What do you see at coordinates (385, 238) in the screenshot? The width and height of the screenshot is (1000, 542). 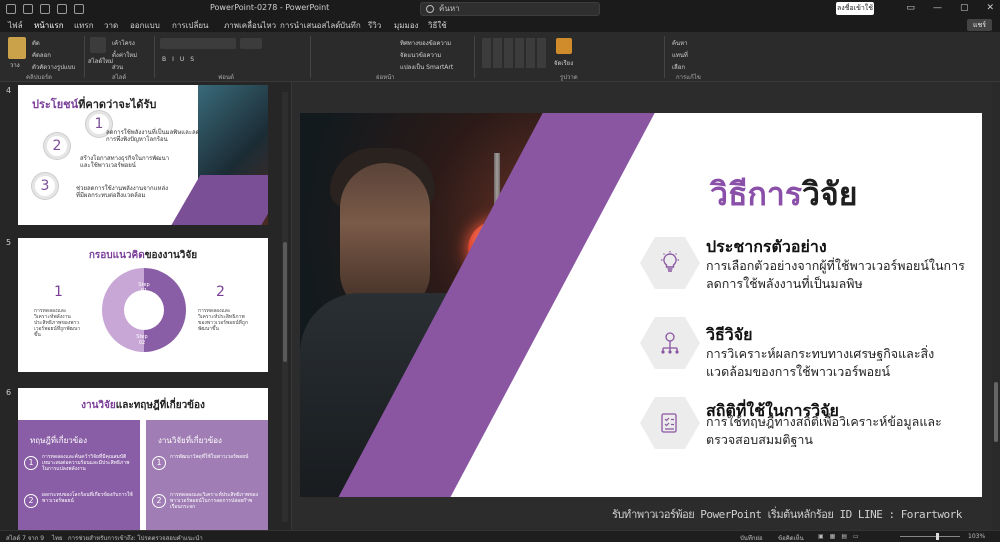 I see `photo-face` at bounding box center [385, 238].